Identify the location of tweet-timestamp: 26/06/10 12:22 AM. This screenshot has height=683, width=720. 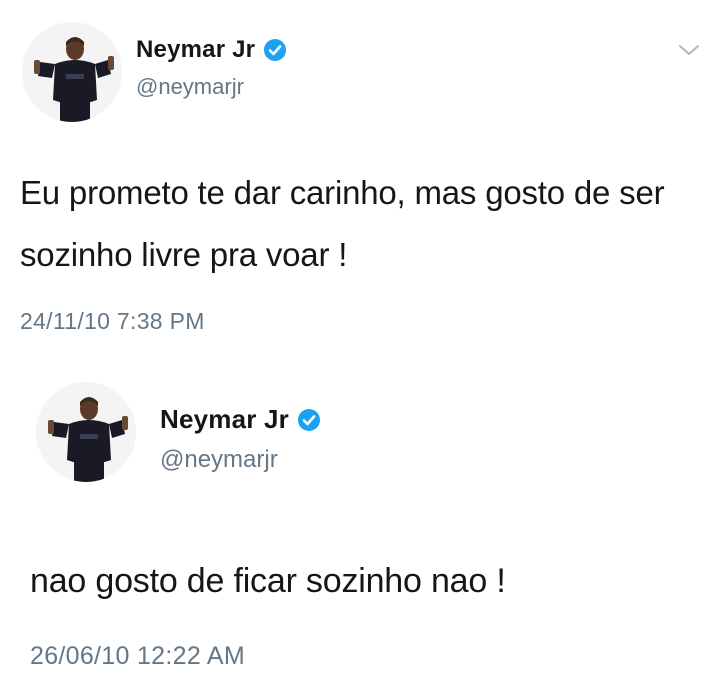
(137, 656).